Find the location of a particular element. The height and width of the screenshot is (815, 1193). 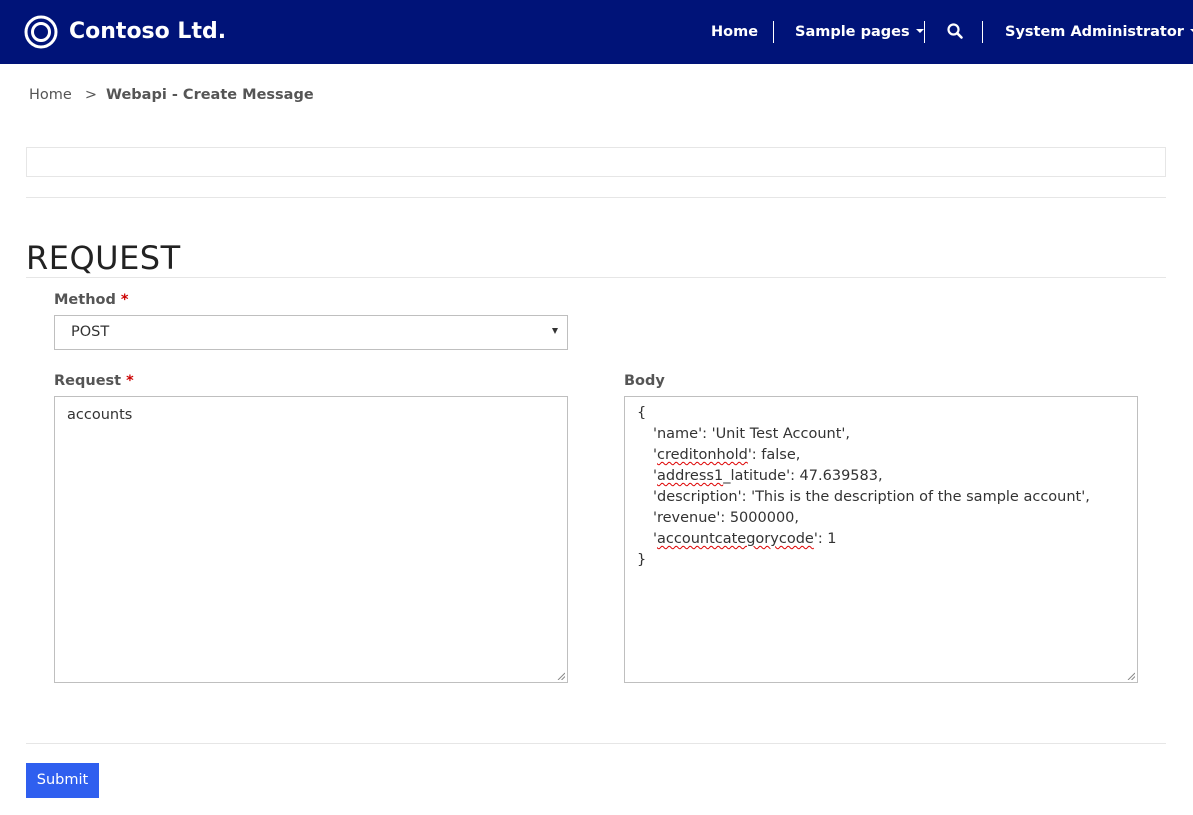

method-label: Method * is located at coordinates (91, 300).